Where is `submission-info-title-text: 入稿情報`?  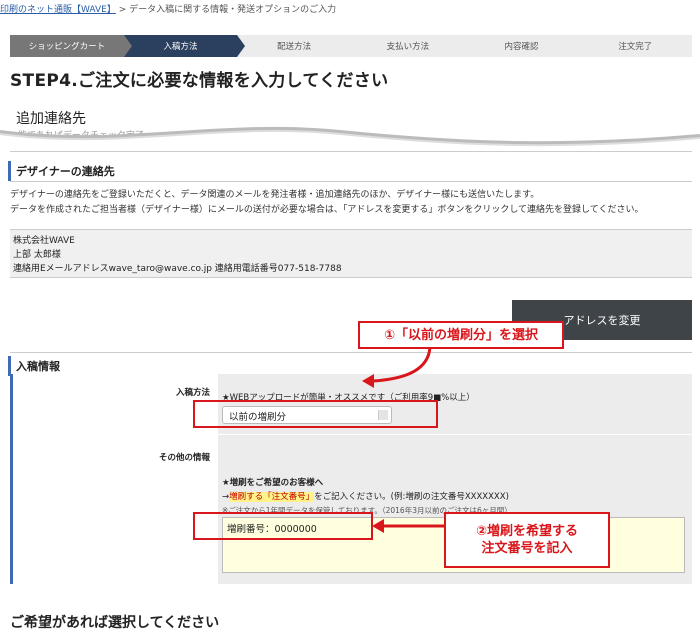
submission-info-title-text: 入稿情報 is located at coordinates (38, 366).